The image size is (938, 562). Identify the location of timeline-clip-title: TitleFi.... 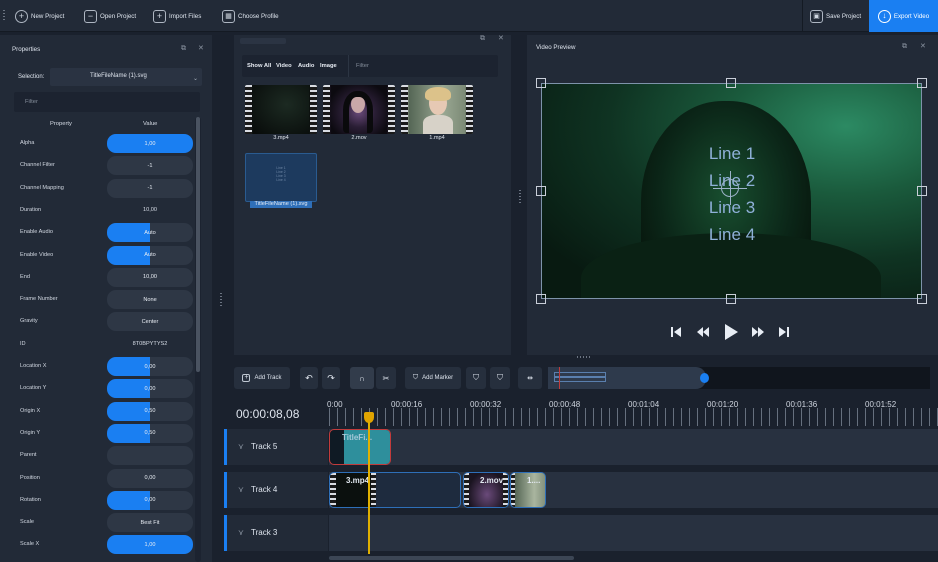
(360, 447).